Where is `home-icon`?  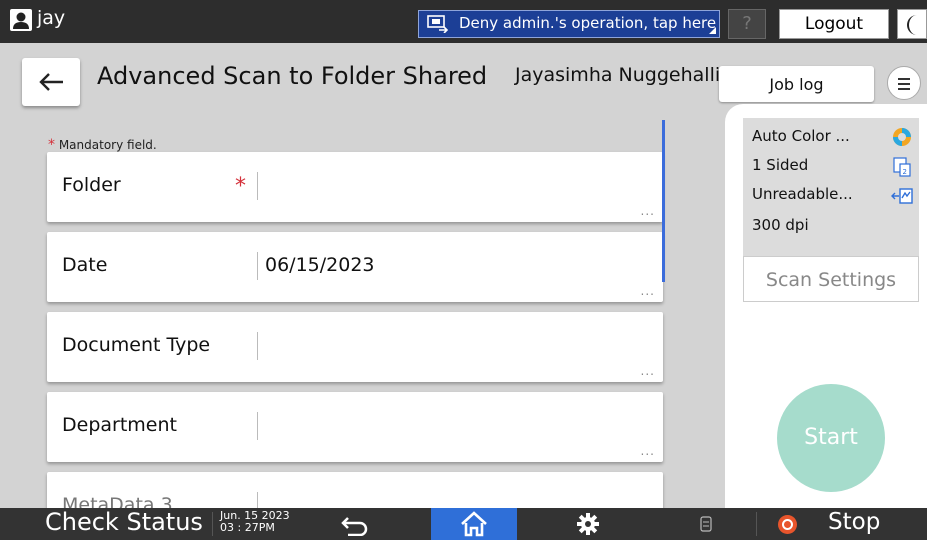 home-icon is located at coordinates (474, 524).